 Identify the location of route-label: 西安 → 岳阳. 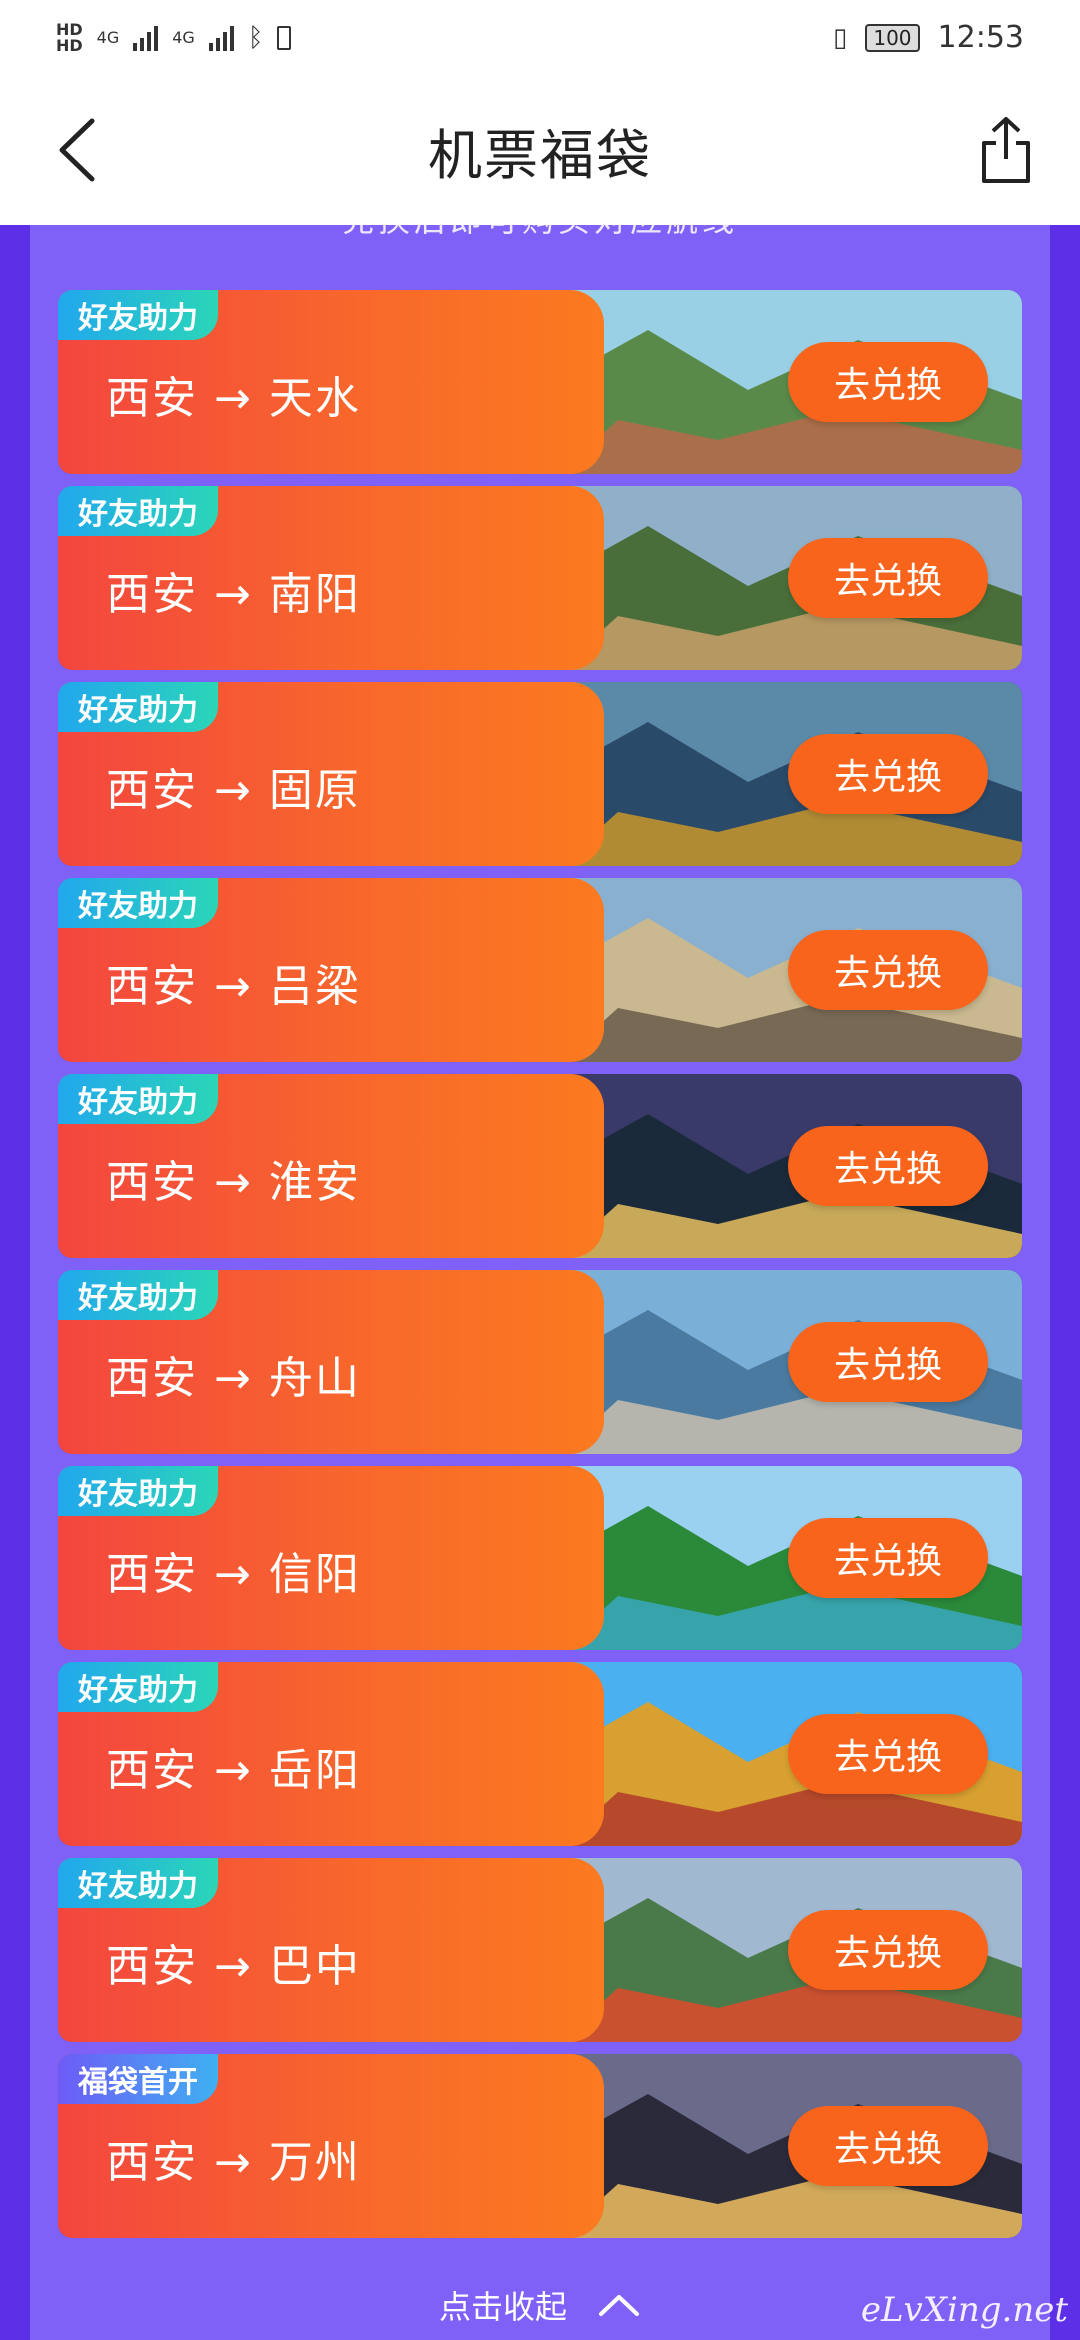
(233, 1770).